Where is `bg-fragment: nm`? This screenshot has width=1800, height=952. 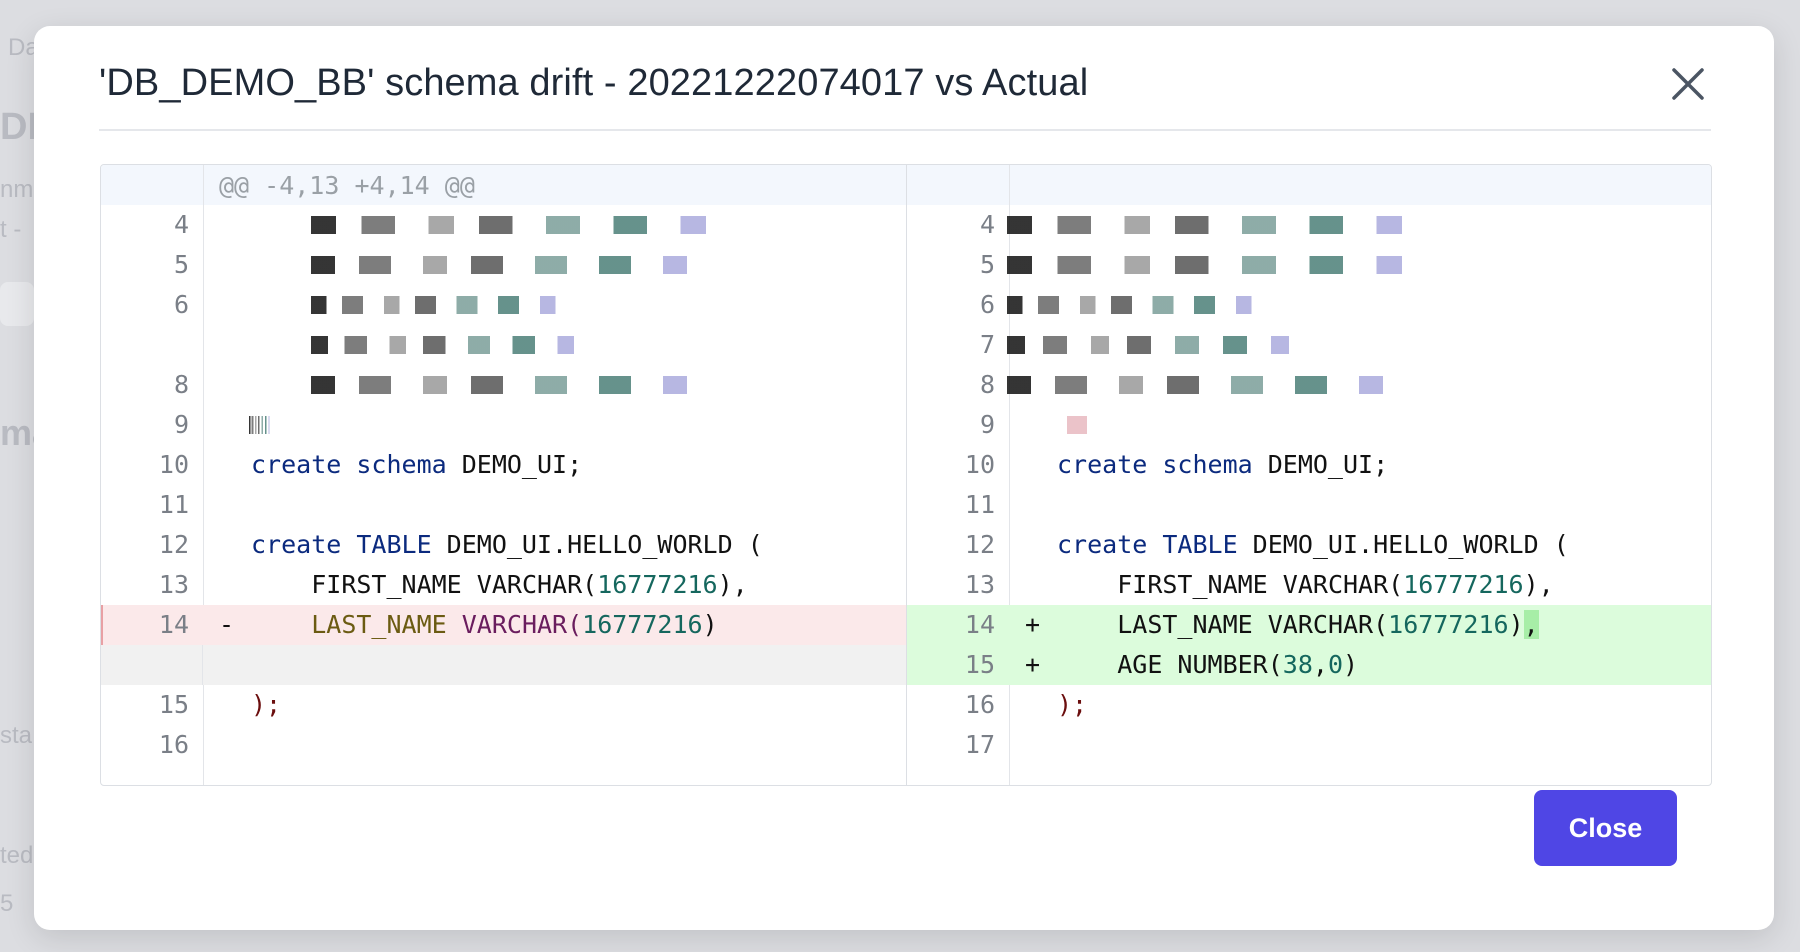
bg-fragment: nm is located at coordinates (17, 189).